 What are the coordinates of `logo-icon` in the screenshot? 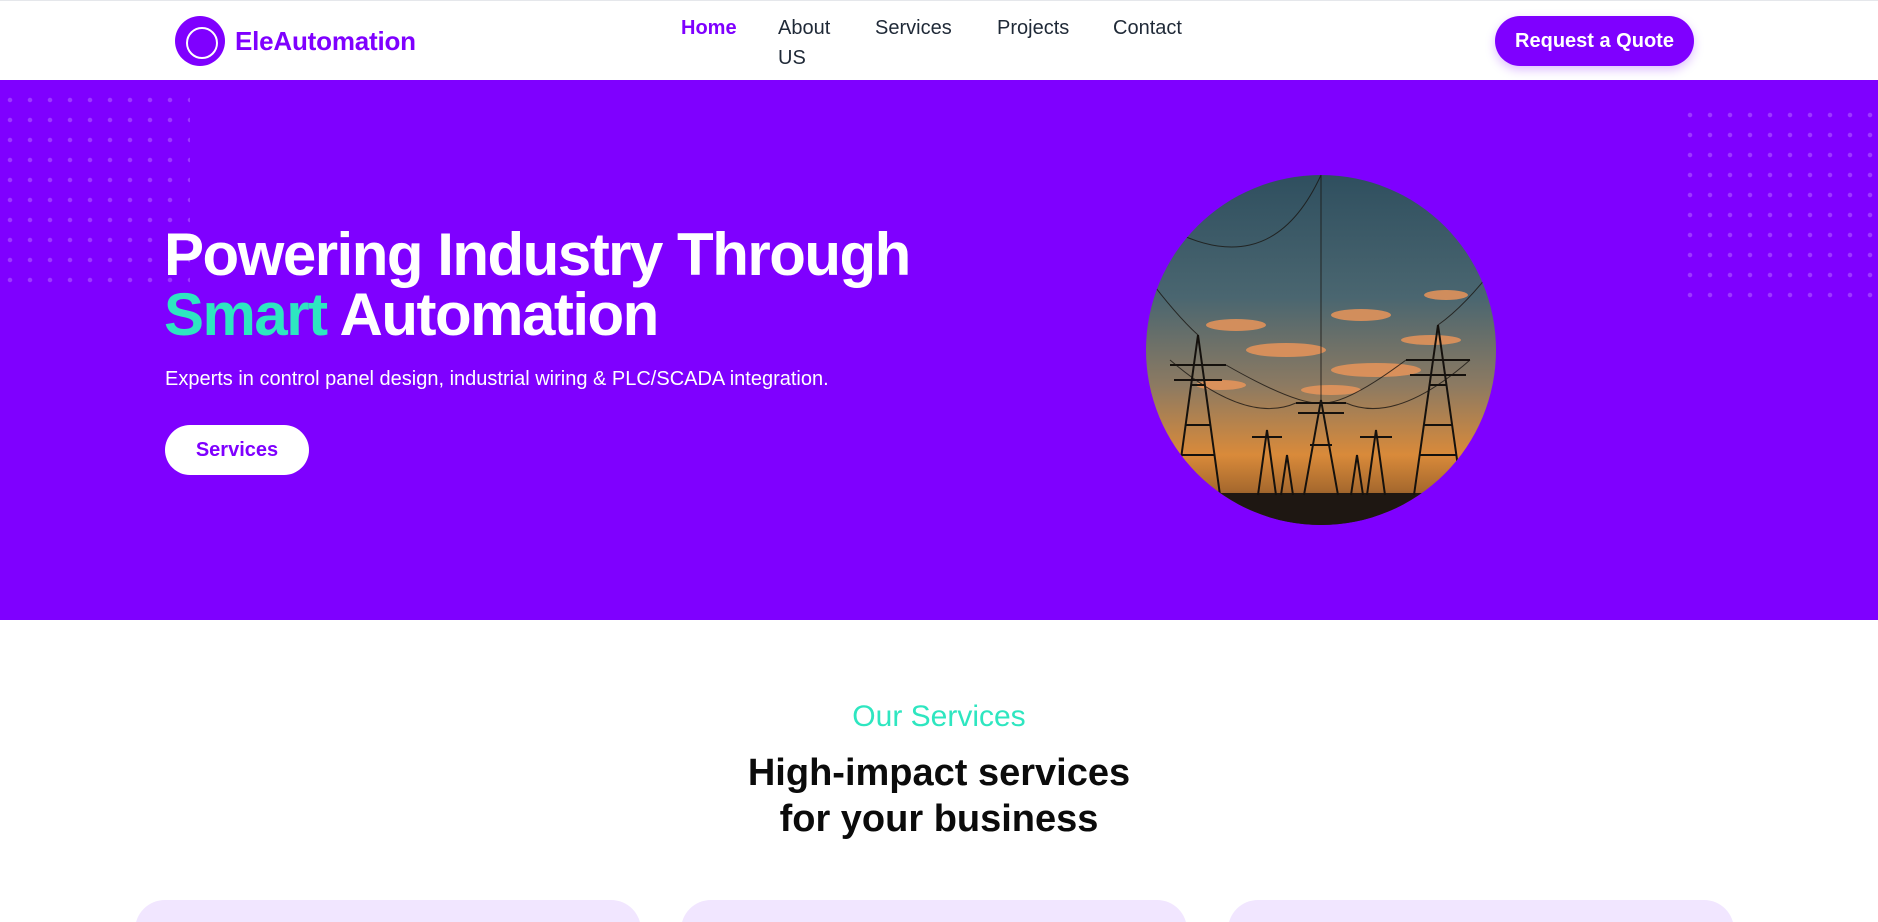 It's located at (200, 41).